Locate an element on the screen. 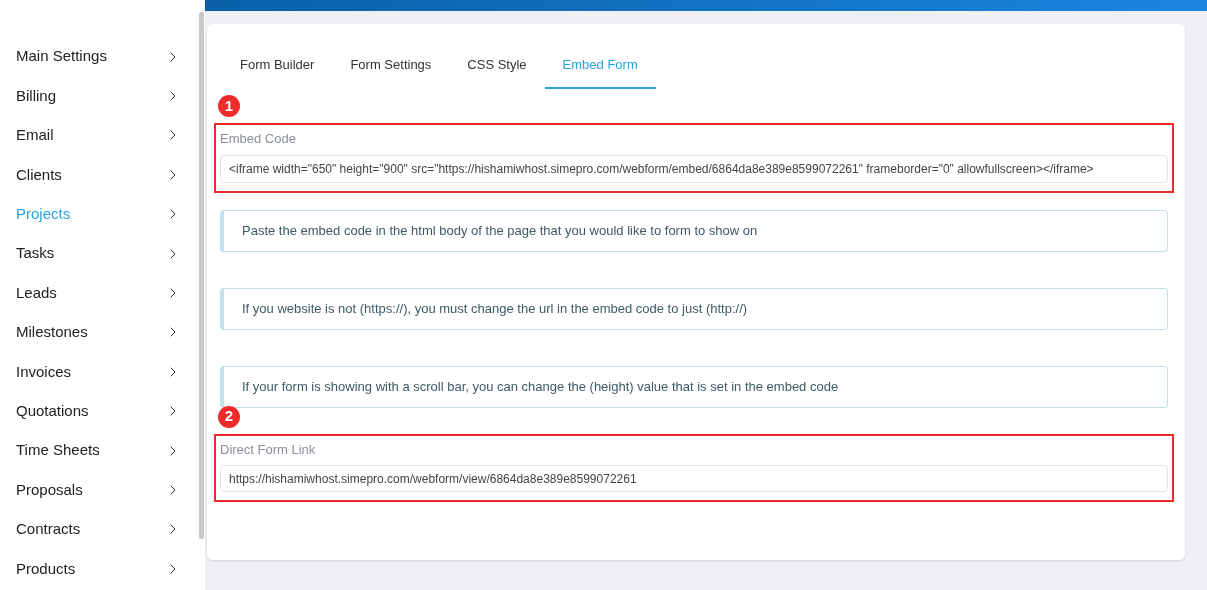  tab: Form Settings is located at coordinates (391, 65).